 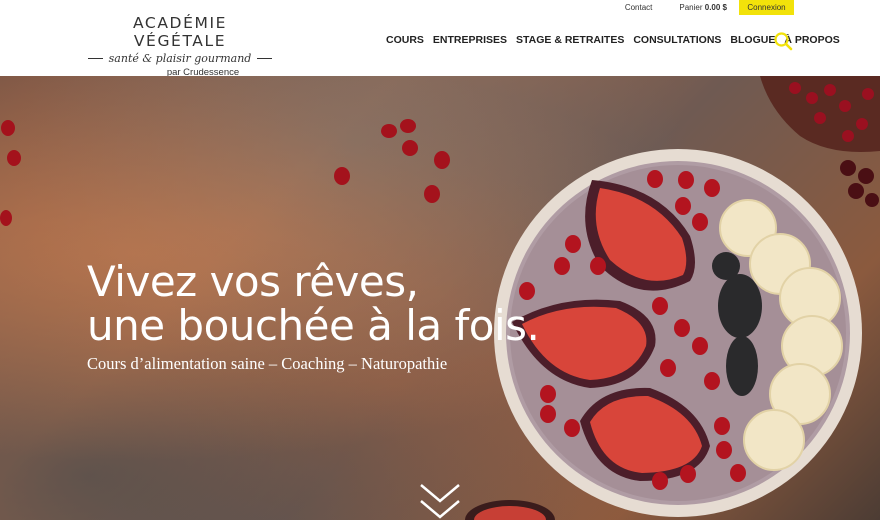 I want to click on nav-item-cours: COURS, so click(x=405, y=40).